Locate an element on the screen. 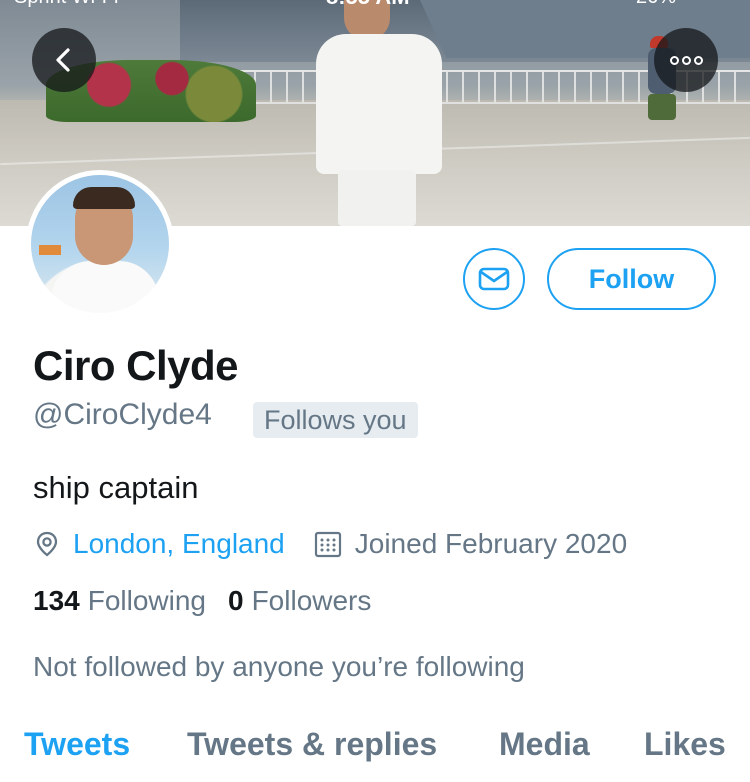 Image resolution: width=750 pixels, height=782 pixels. following-label: Following is located at coordinates (146, 600).